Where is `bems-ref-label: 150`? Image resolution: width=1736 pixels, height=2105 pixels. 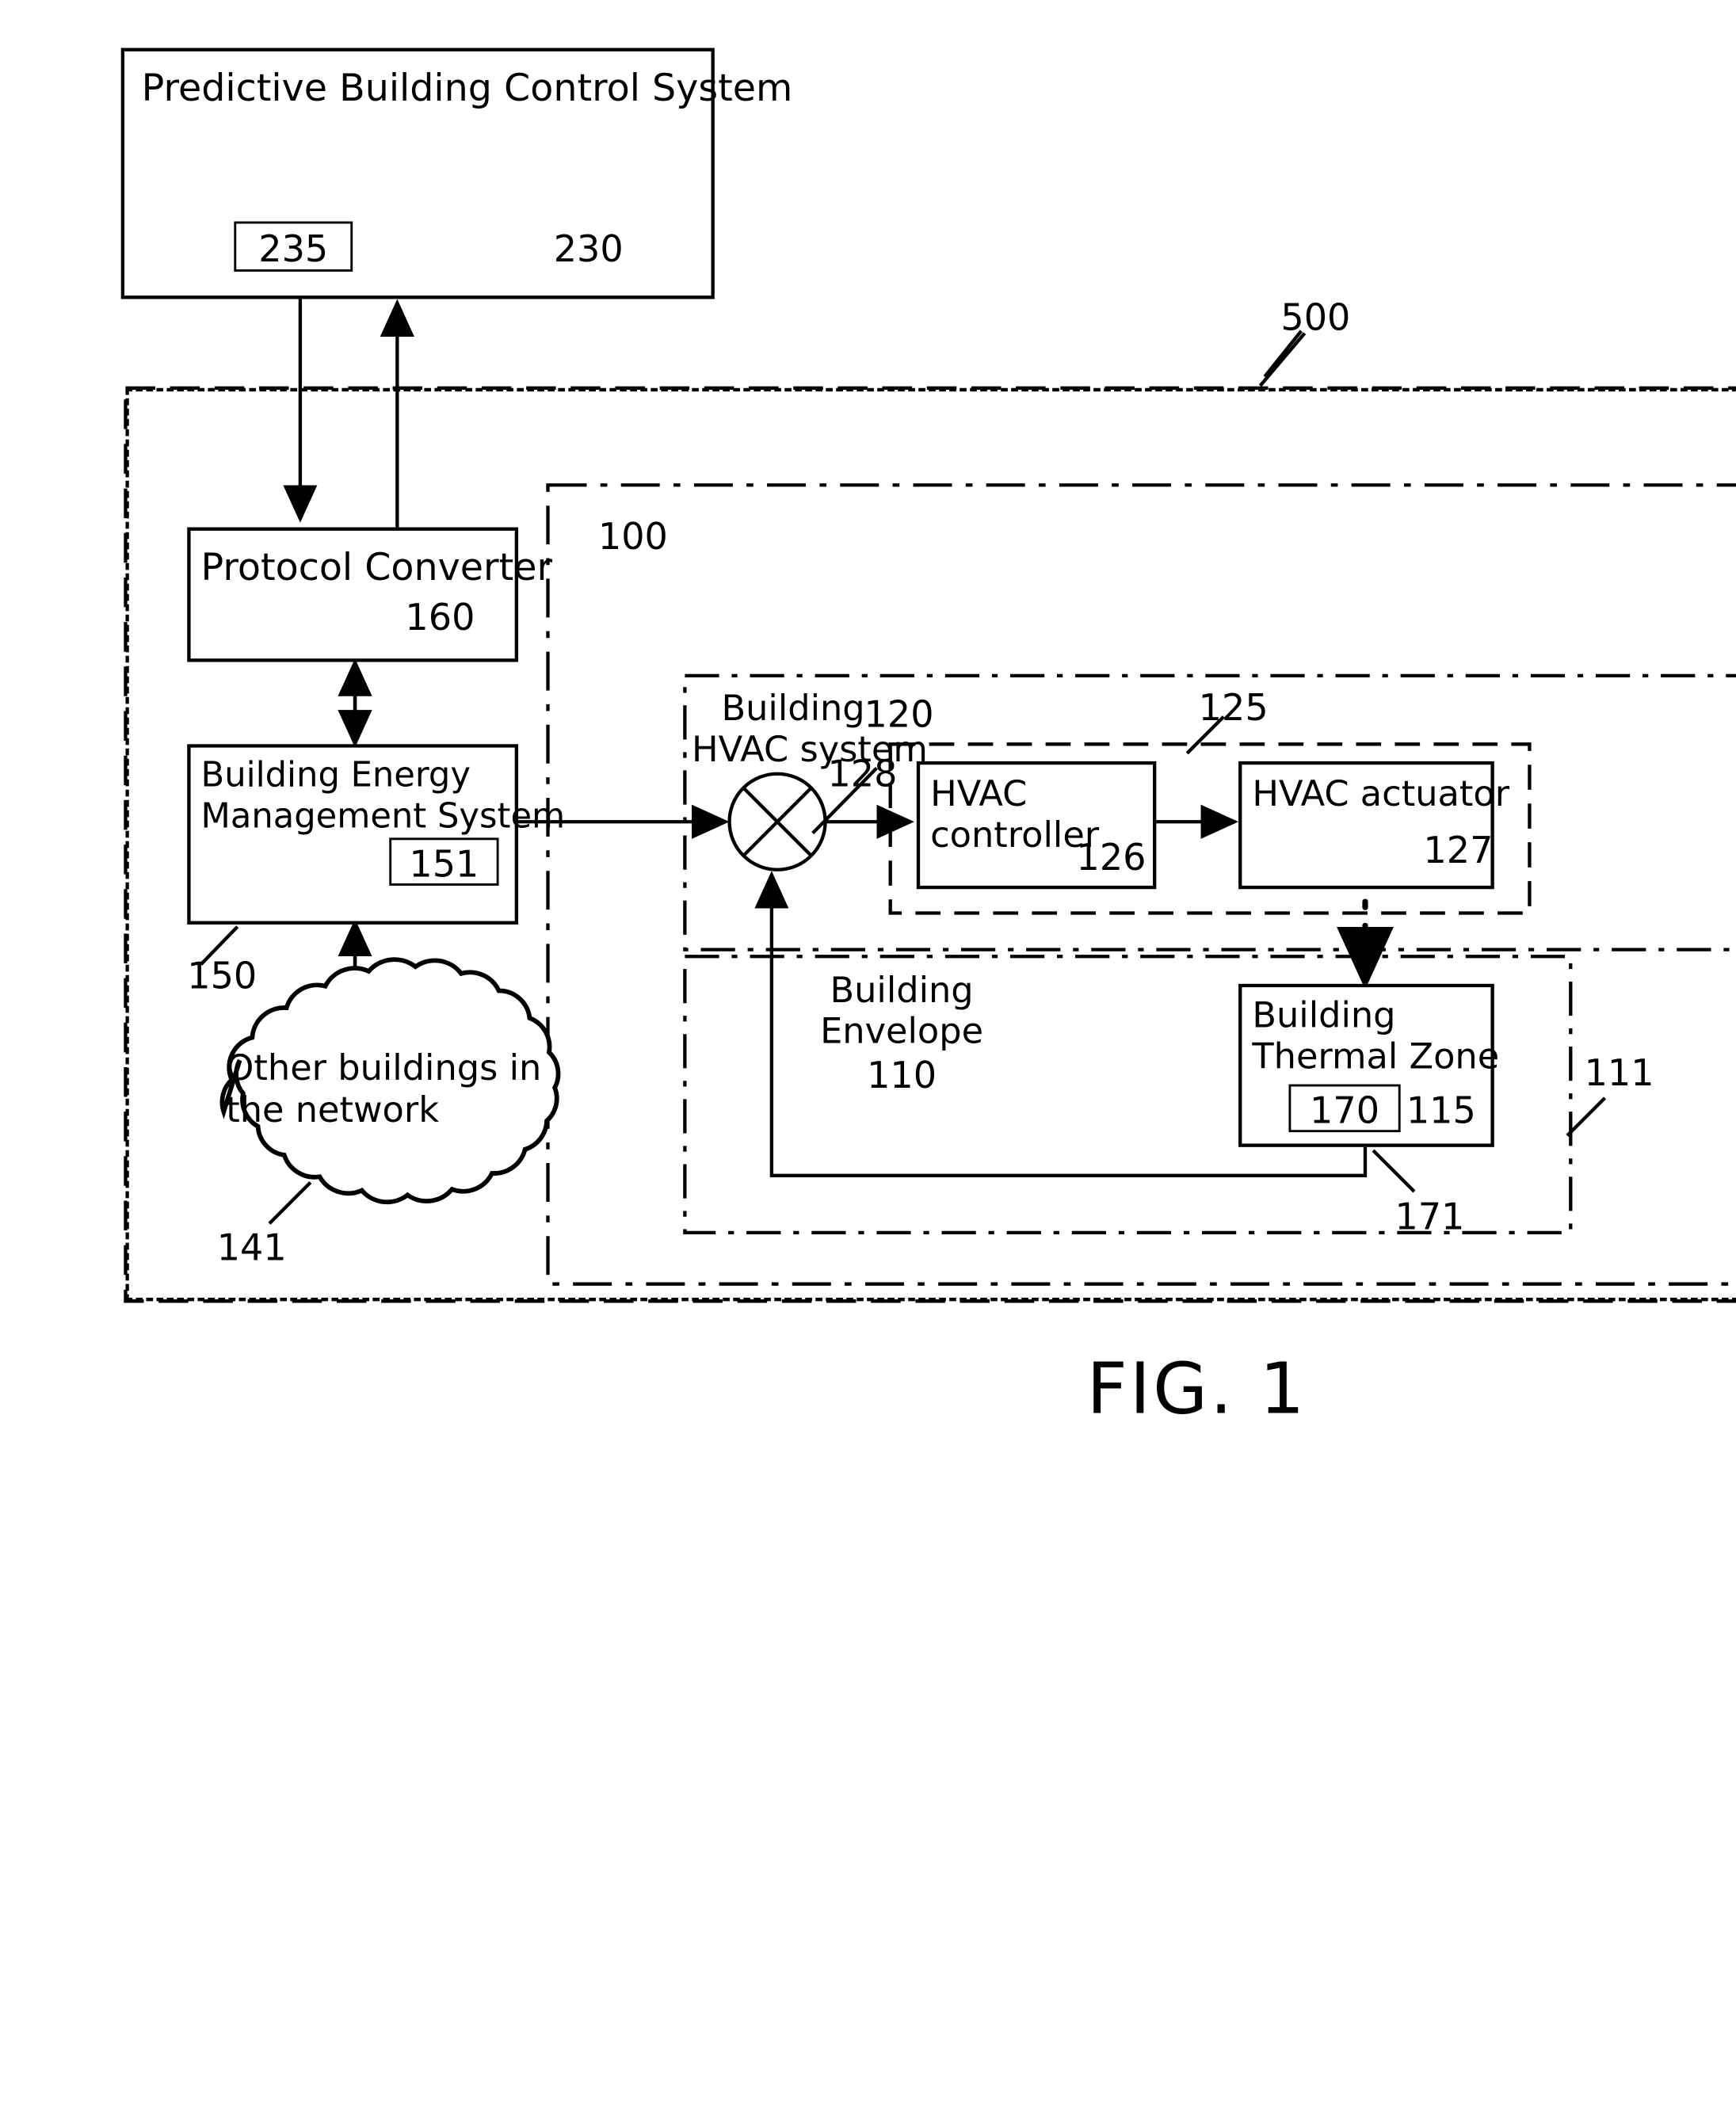 bems-ref-label: 150 is located at coordinates (222, 976).